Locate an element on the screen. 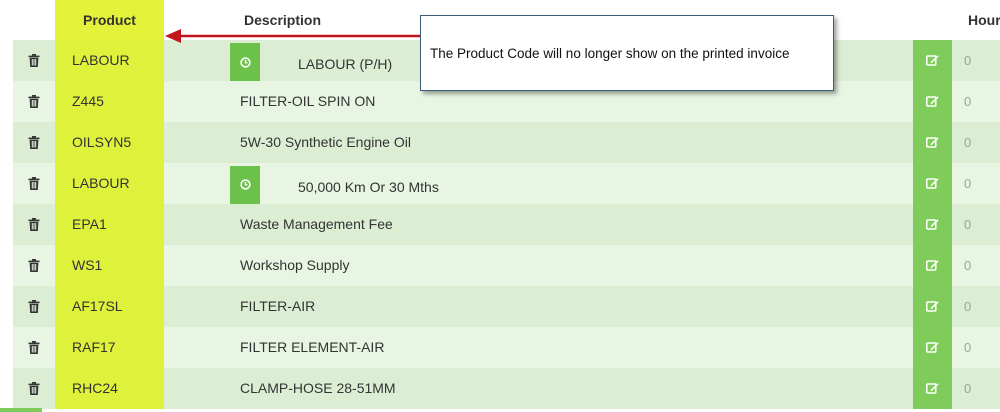 This screenshot has height=412, width=1000. product-code: WS1 is located at coordinates (109, 265).